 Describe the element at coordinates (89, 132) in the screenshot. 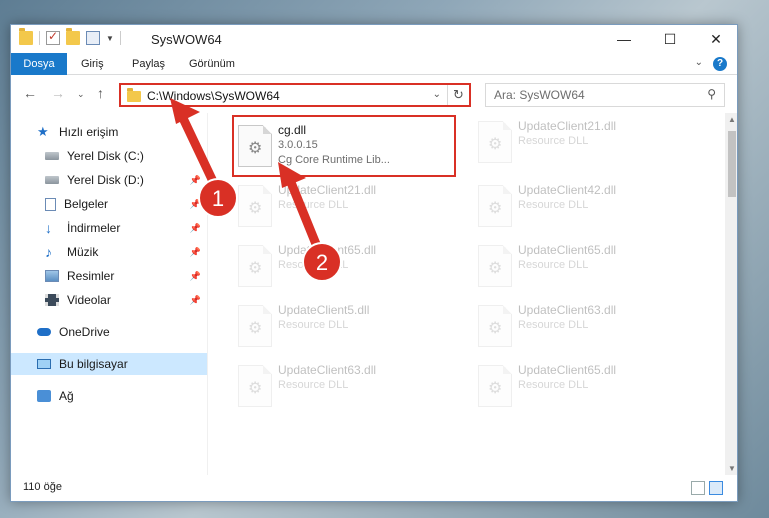

I see `sidebar-item-label: Hızlı erişim` at that location.